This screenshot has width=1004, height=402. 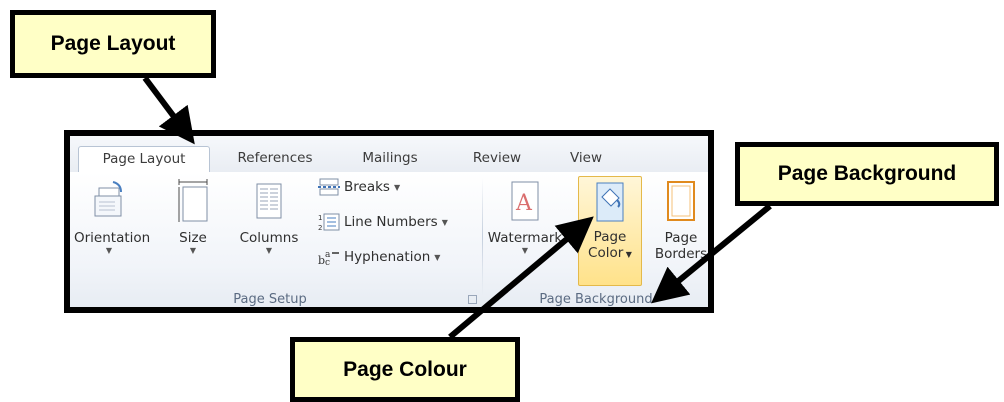 I want to click on page-colour-arrow, so click(x=521, y=278).